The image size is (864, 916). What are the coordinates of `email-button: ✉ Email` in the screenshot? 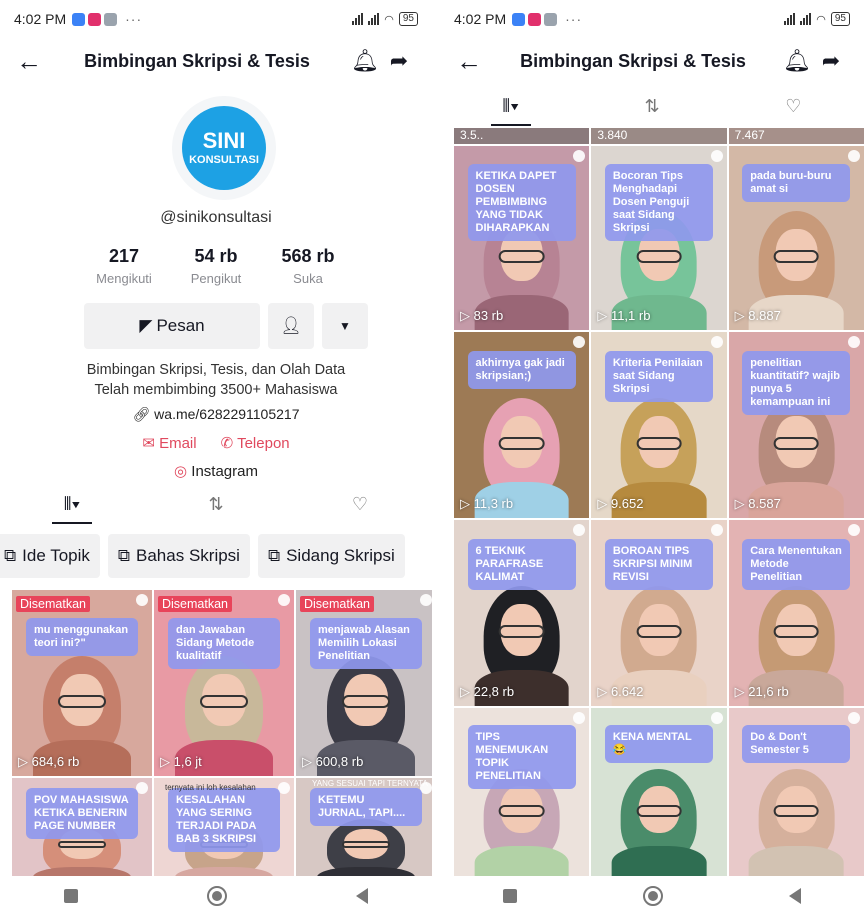 It's located at (169, 443).